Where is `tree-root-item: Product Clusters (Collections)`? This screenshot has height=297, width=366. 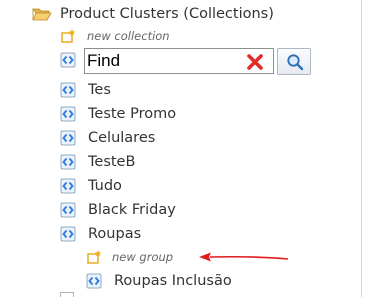
tree-root-item: Product Clusters (Collections) is located at coordinates (153, 14).